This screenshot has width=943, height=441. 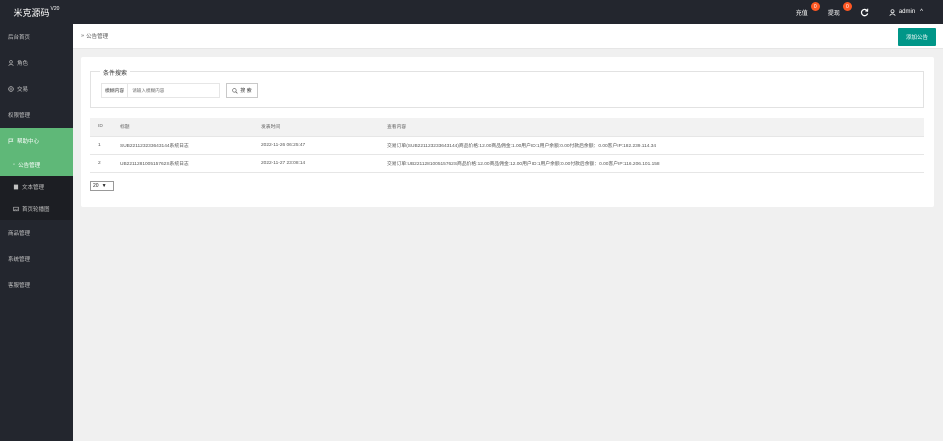 What do you see at coordinates (655, 127) in the screenshot?
I see `column-header-content: 查看内容` at bounding box center [655, 127].